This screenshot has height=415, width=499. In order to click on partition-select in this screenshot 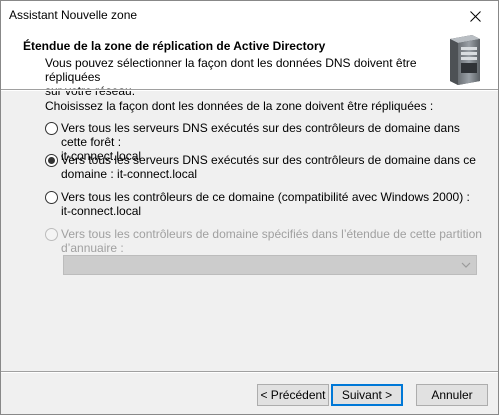, I will do `click(270, 265)`.